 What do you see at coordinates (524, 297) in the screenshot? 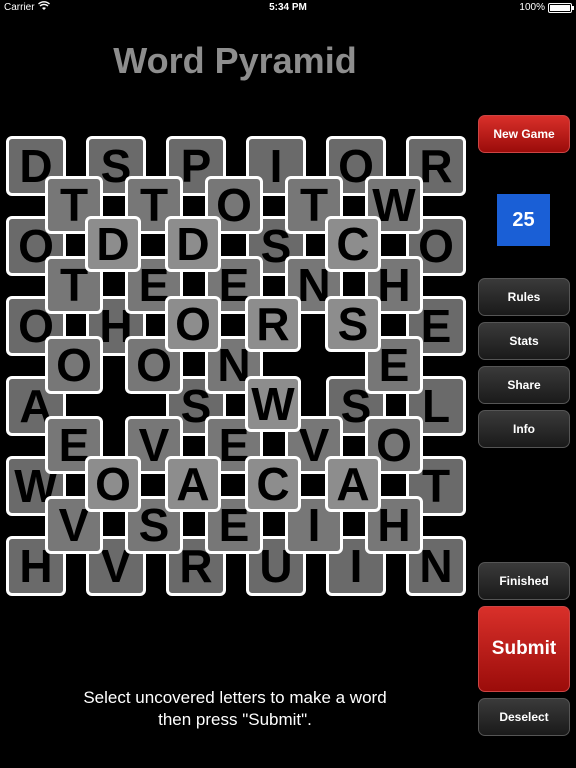
I see `rules-button: Rules` at bounding box center [524, 297].